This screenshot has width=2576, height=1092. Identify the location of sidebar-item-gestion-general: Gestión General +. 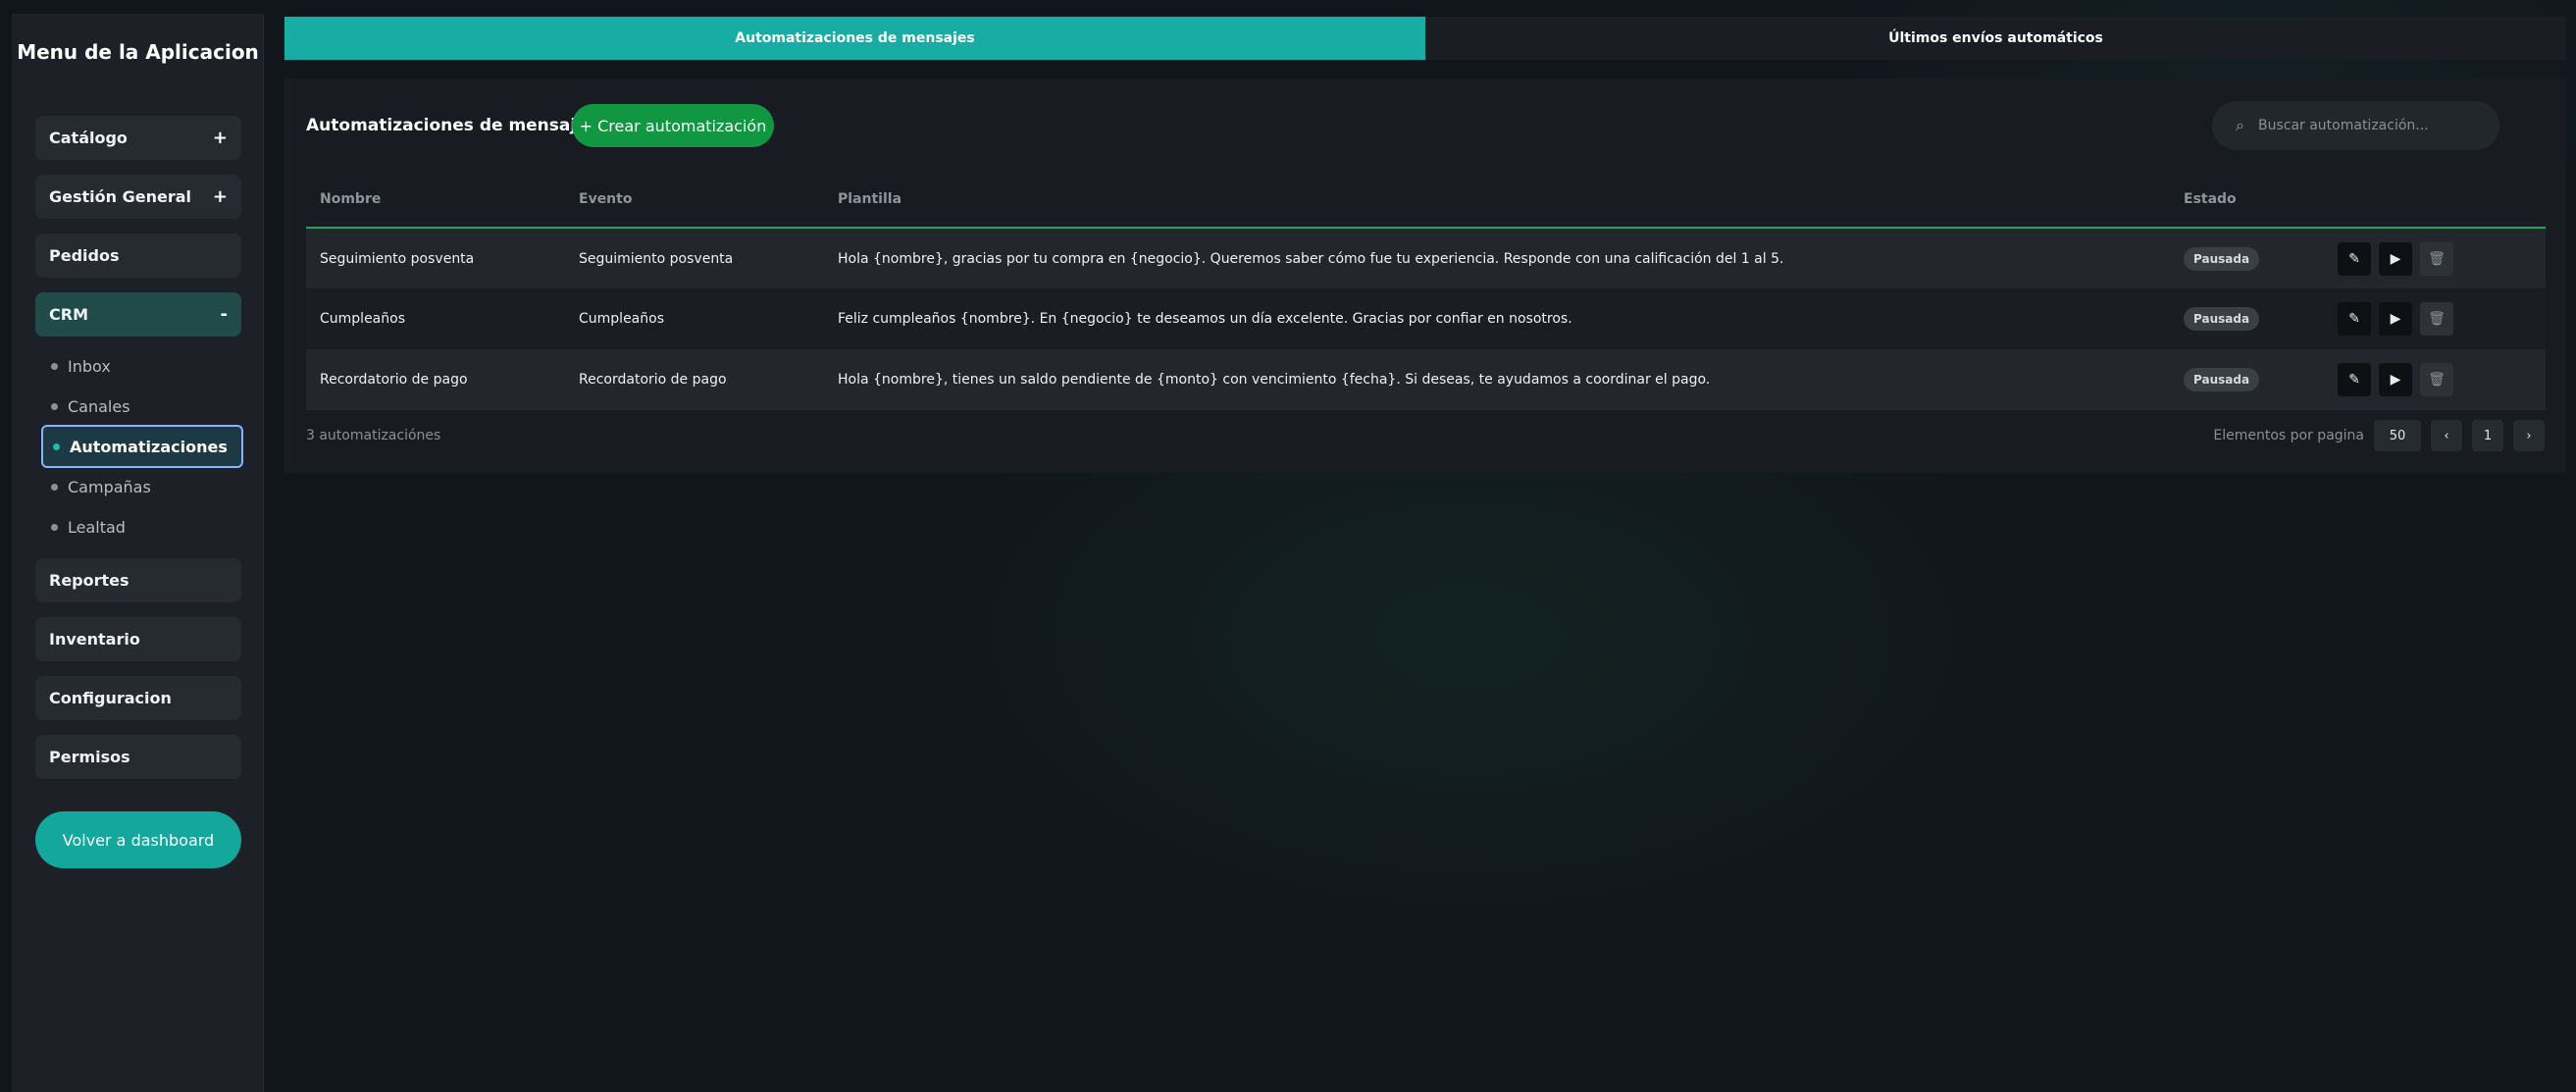
(138, 197).